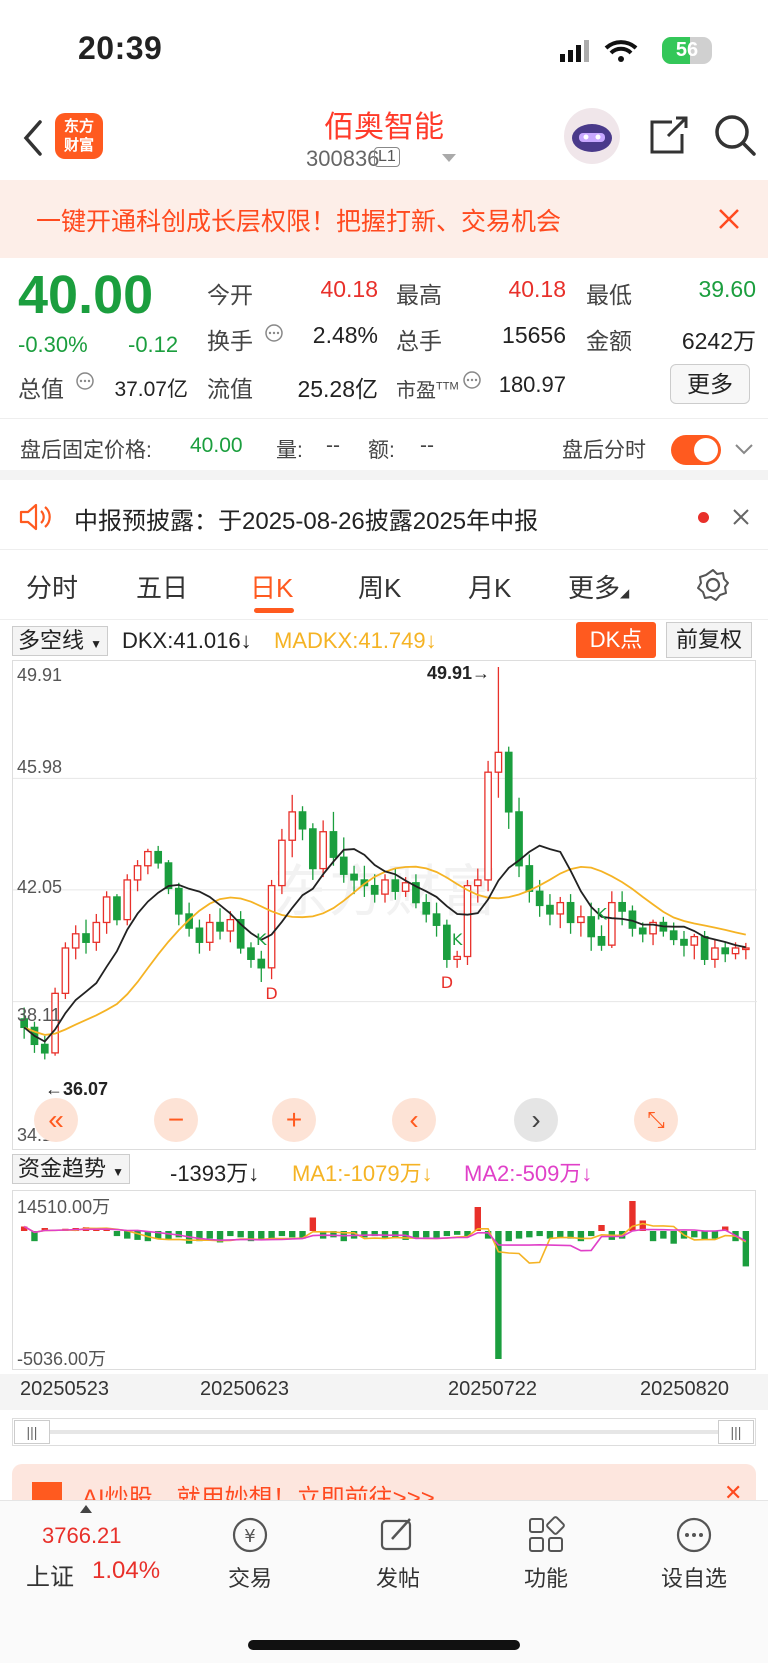 Image resolution: width=768 pixels, height=1663 pixels. I want to click on date-label: 20250820, so click(684, 1389).